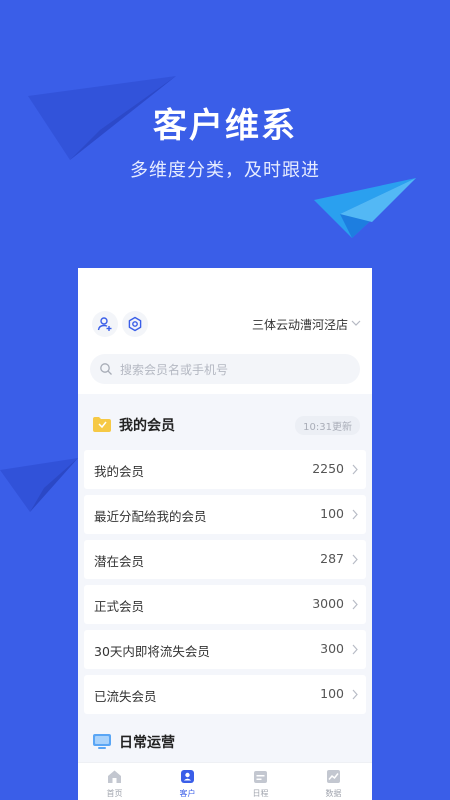  Describe the element at coordinates (147, 743) in the screenshot. I see `operations-section-title: 日常运营` at that location.